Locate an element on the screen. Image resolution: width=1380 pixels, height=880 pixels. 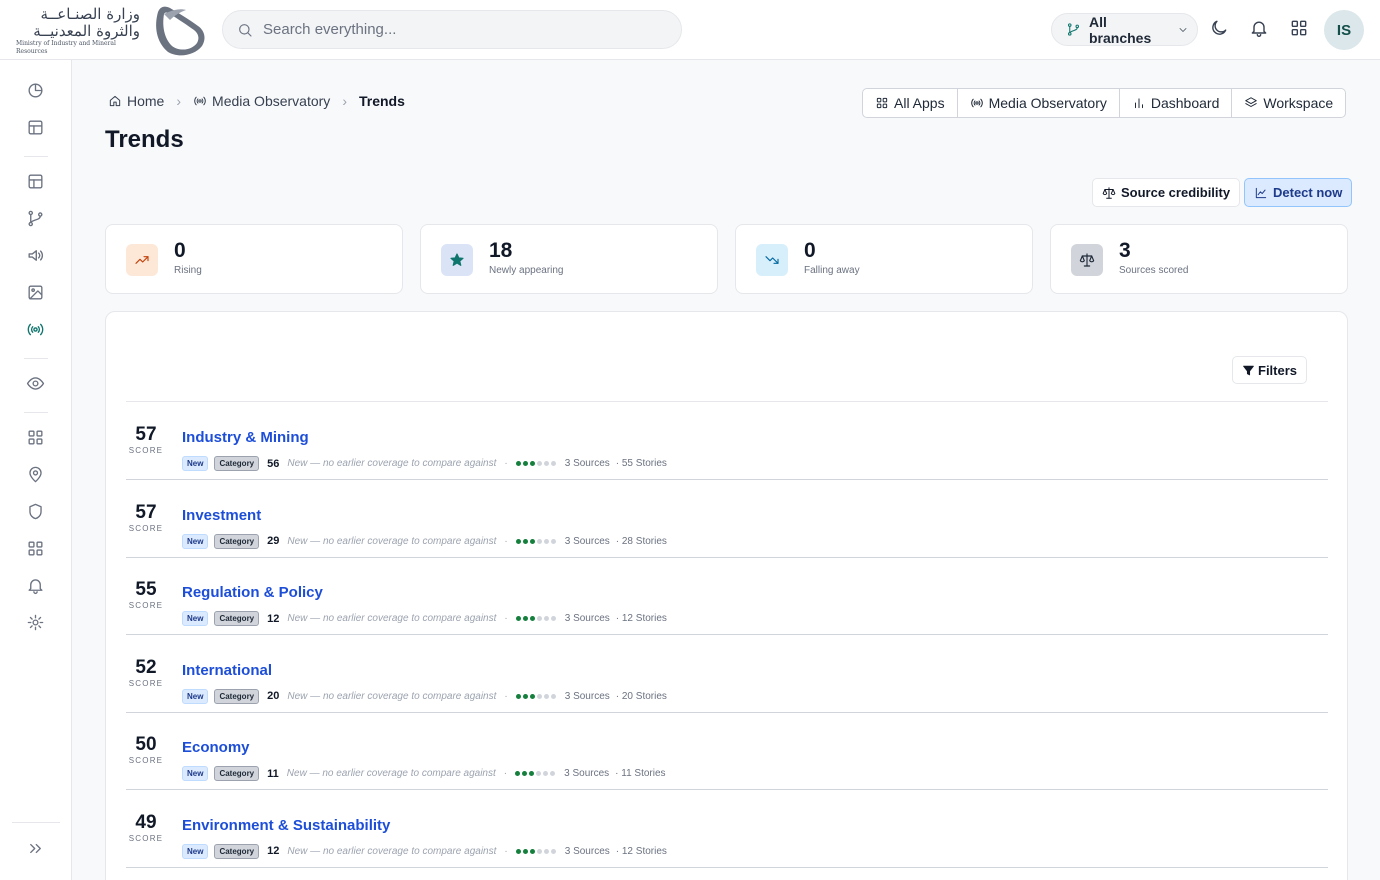
sidebar-item-announcements is located at coordinates (36, 256).